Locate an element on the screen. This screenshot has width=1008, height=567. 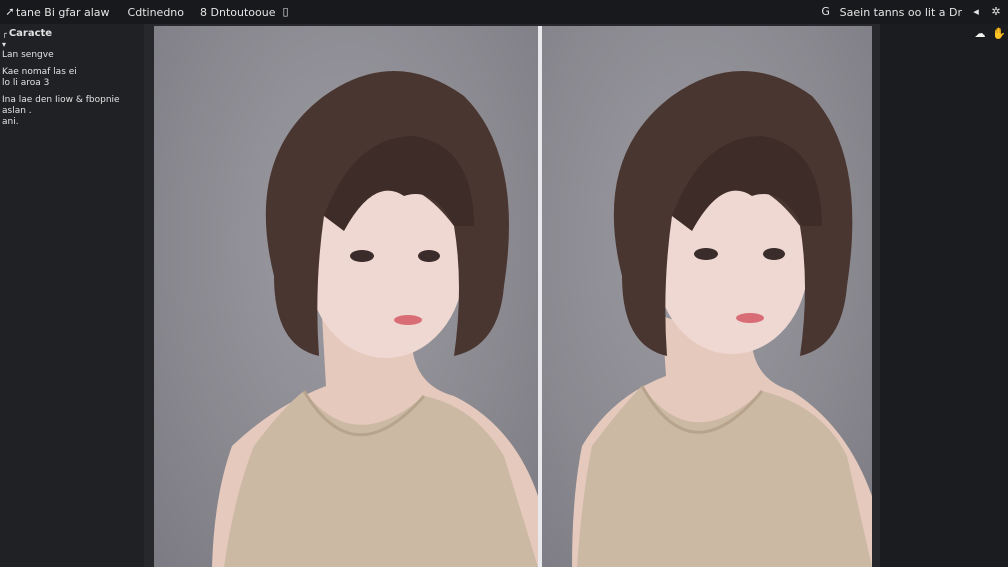
setting-row: Lan sengve is located at coordinates (73, 55).